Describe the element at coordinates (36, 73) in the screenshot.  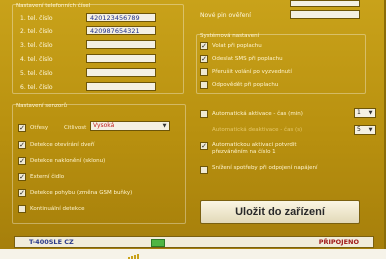
I see `phone-label-5: 5. tel. číslo` at that location.